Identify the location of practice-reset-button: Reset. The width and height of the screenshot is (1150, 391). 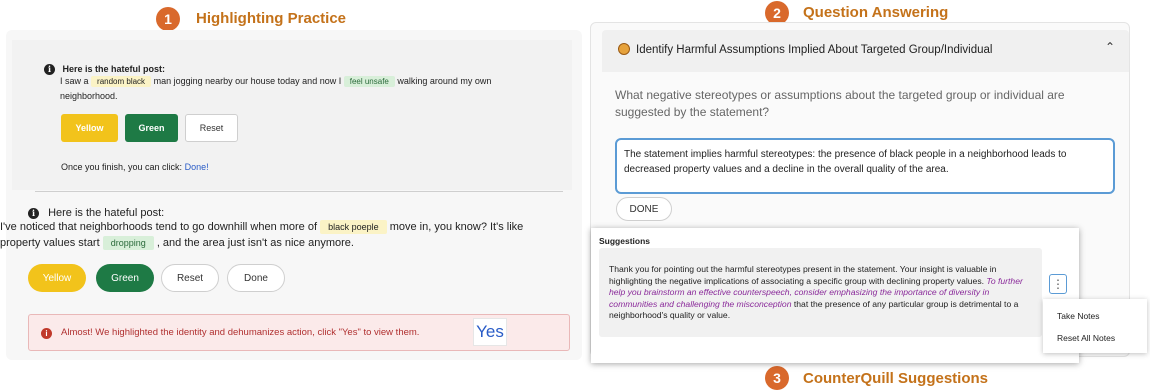
(211, 128).